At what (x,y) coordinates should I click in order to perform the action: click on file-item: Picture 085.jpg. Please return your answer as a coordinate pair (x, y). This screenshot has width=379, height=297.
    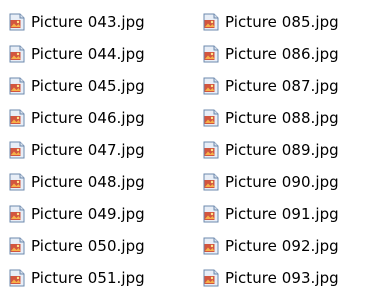
    Looking at the image, I should click on (270, 22).